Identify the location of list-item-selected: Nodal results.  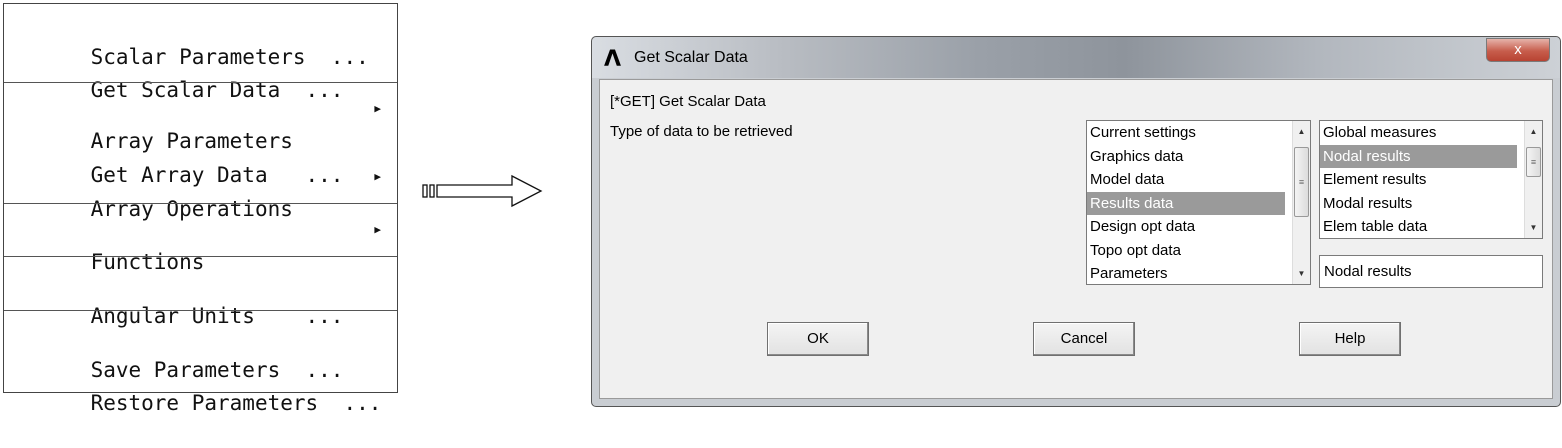
(1418, 156).